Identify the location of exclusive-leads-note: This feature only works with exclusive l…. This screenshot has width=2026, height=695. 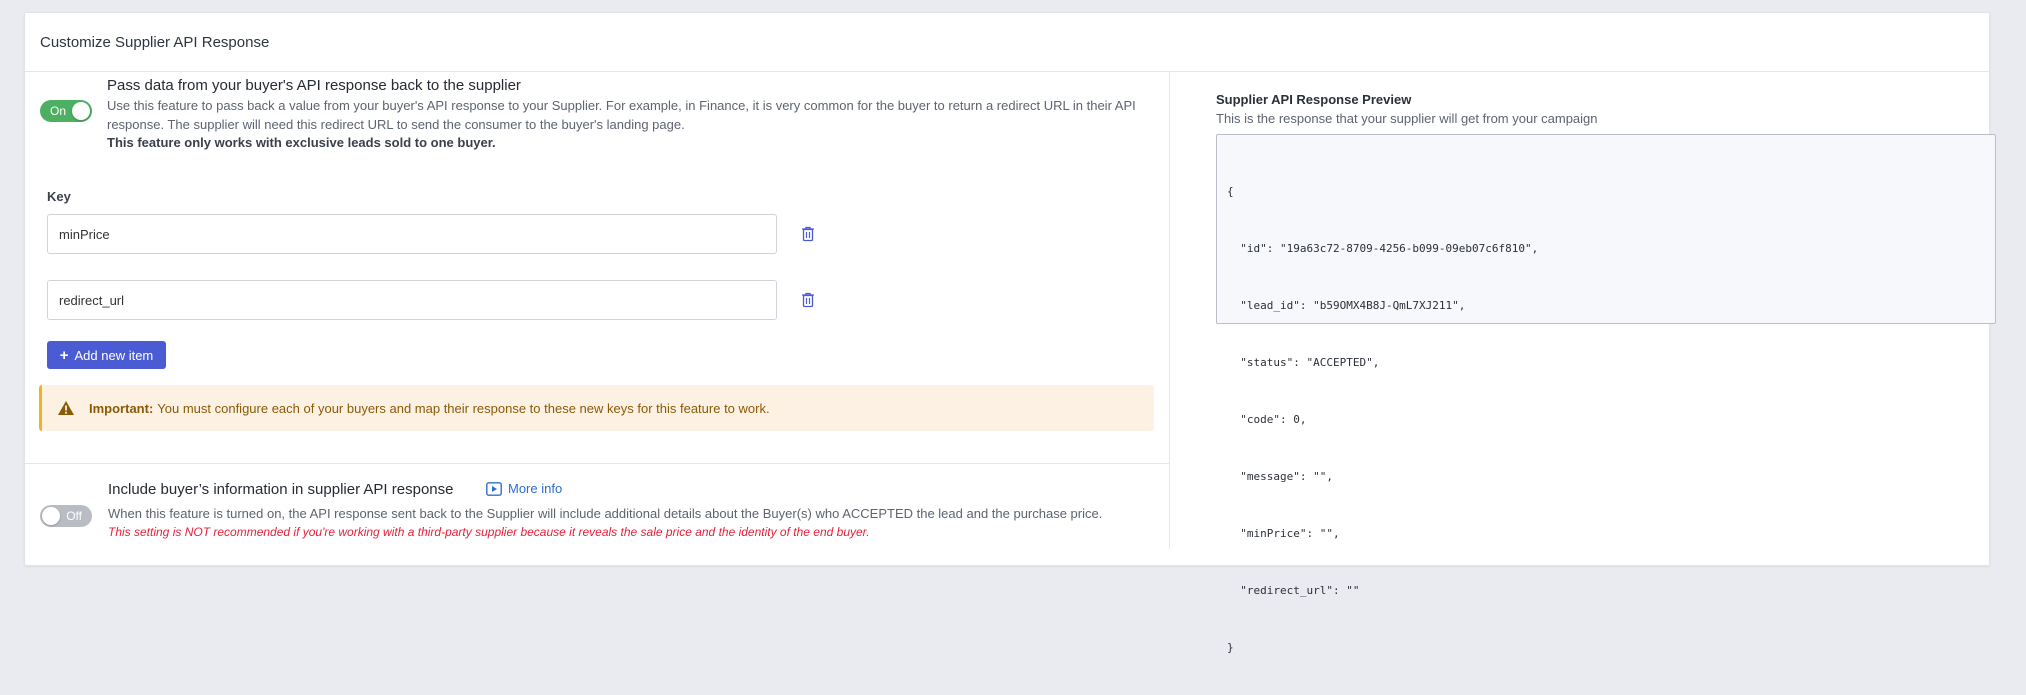
(301, 142).